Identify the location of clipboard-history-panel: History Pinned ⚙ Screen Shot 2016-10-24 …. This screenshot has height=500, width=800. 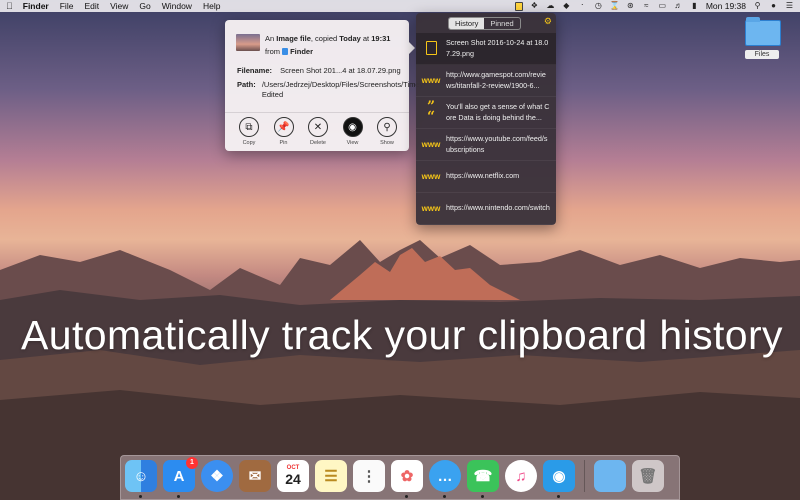
(486, 119).